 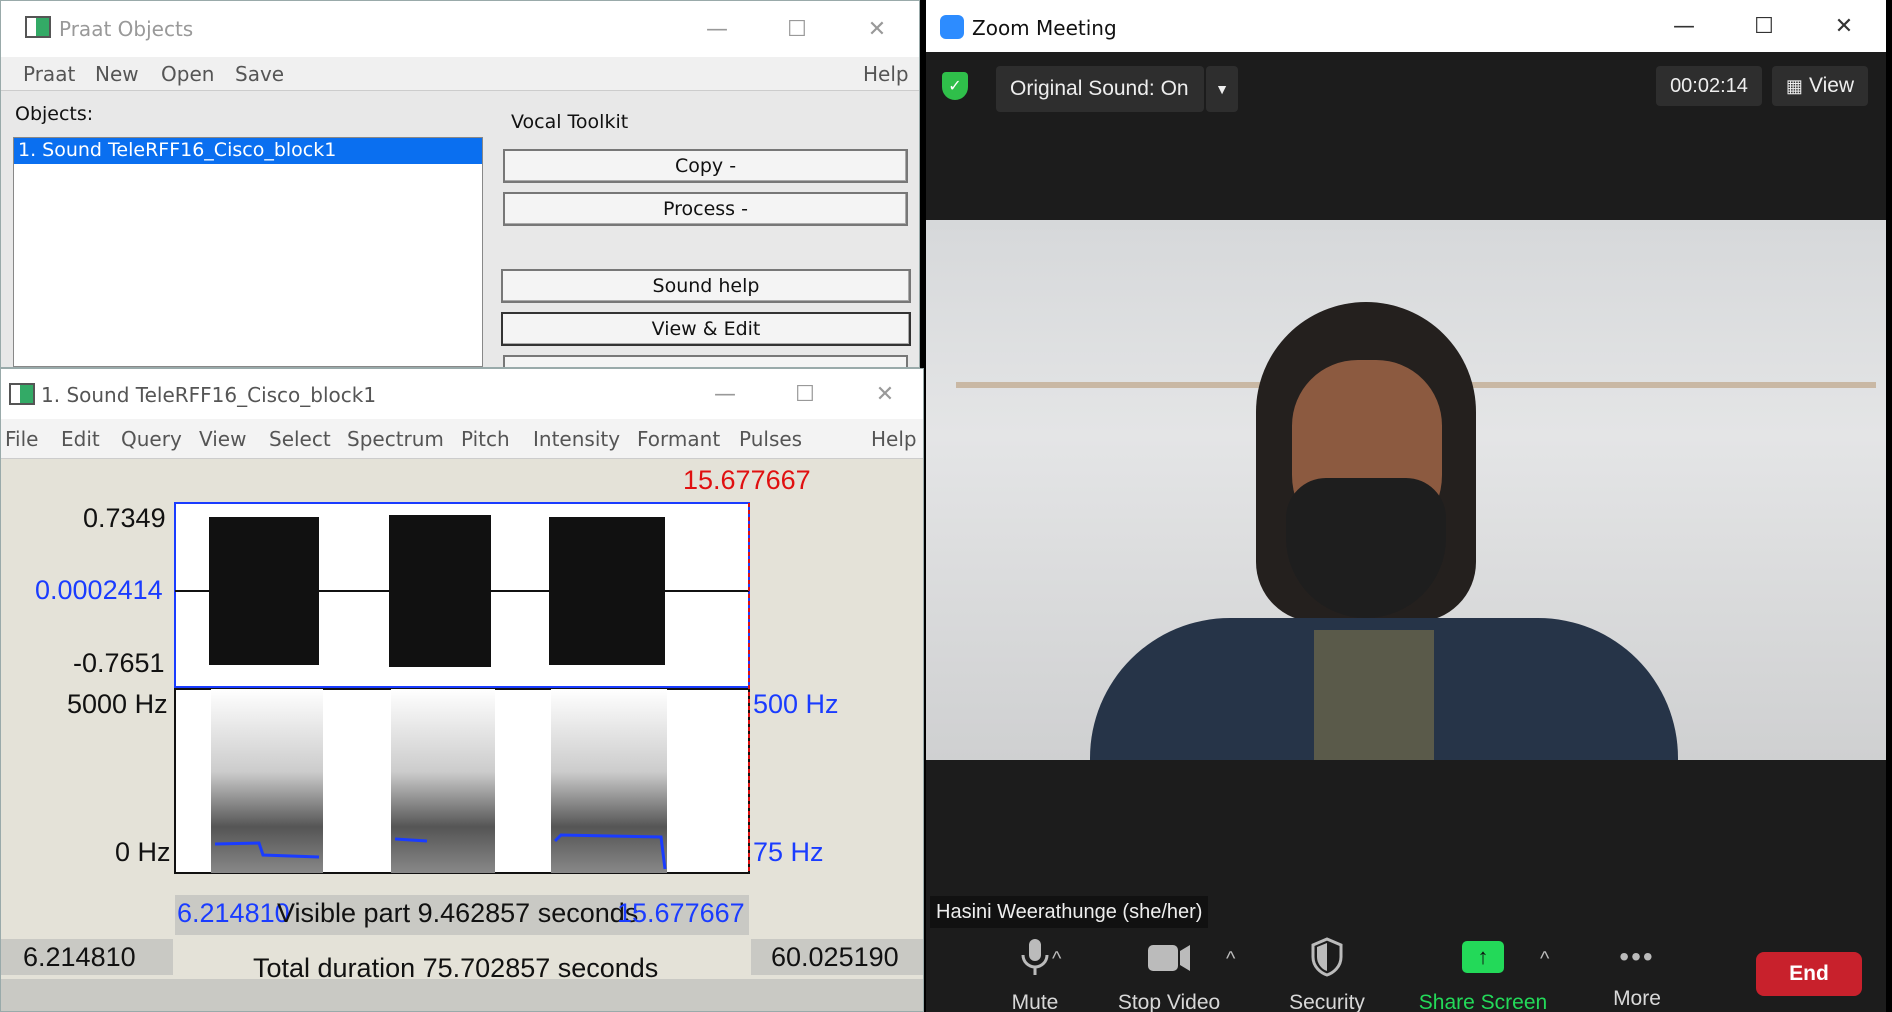 I want to click on microphone-icon, so click(x=1035, y=957).